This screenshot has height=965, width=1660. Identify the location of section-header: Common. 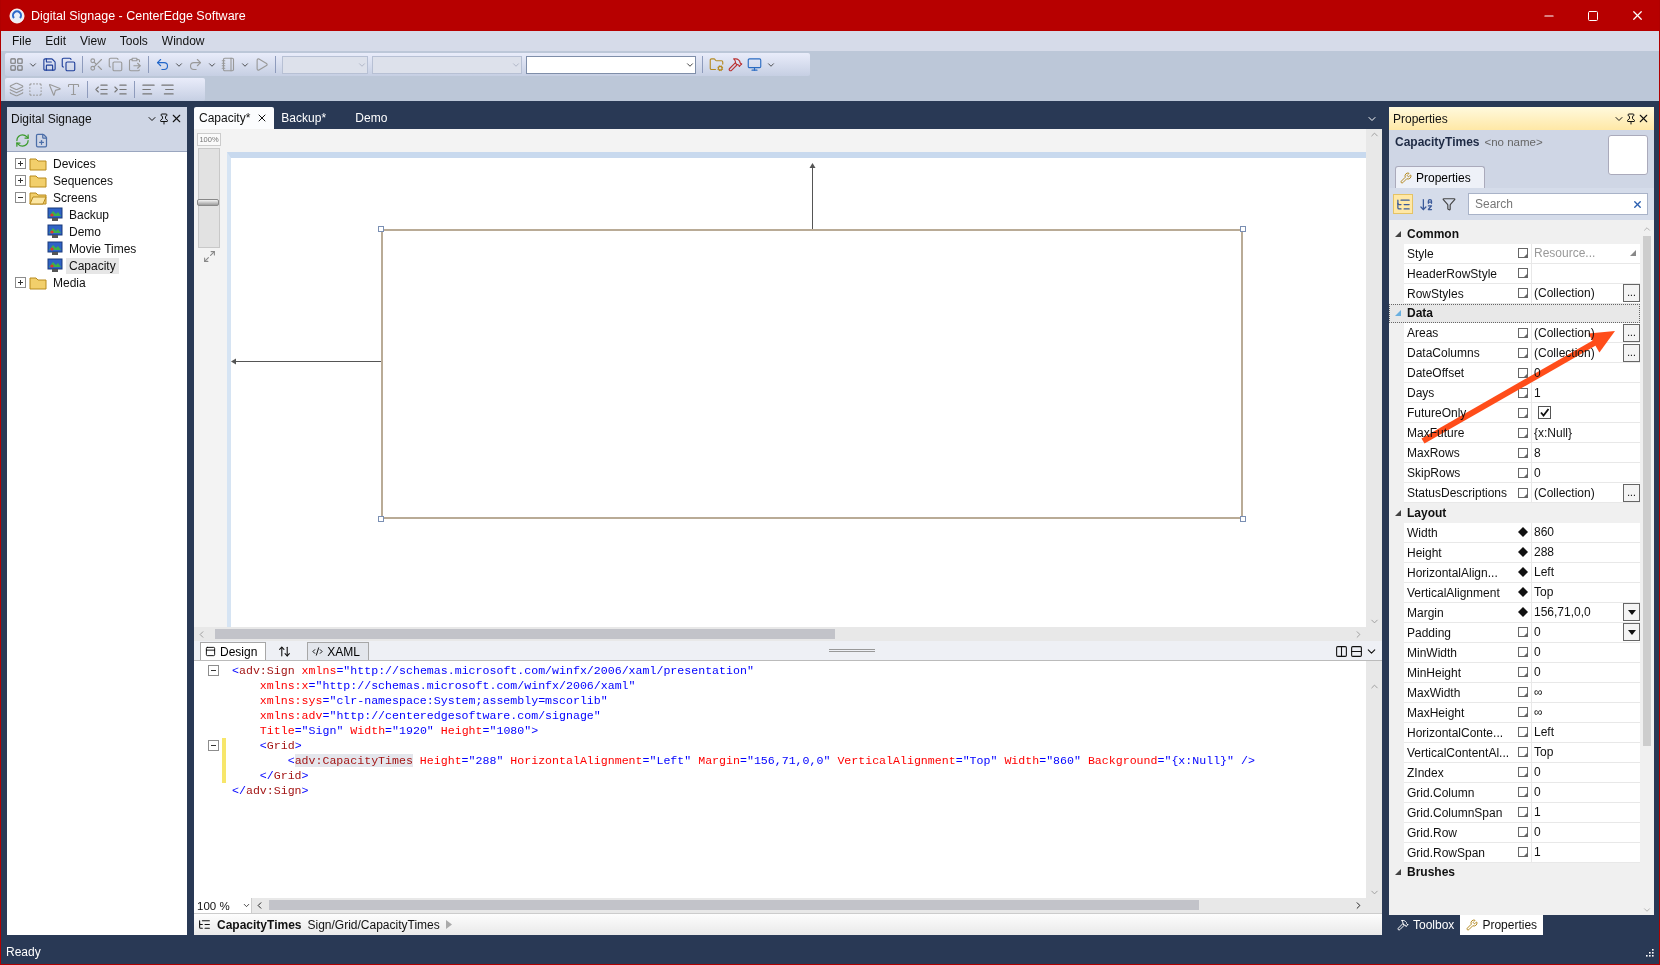
(1514, 234).